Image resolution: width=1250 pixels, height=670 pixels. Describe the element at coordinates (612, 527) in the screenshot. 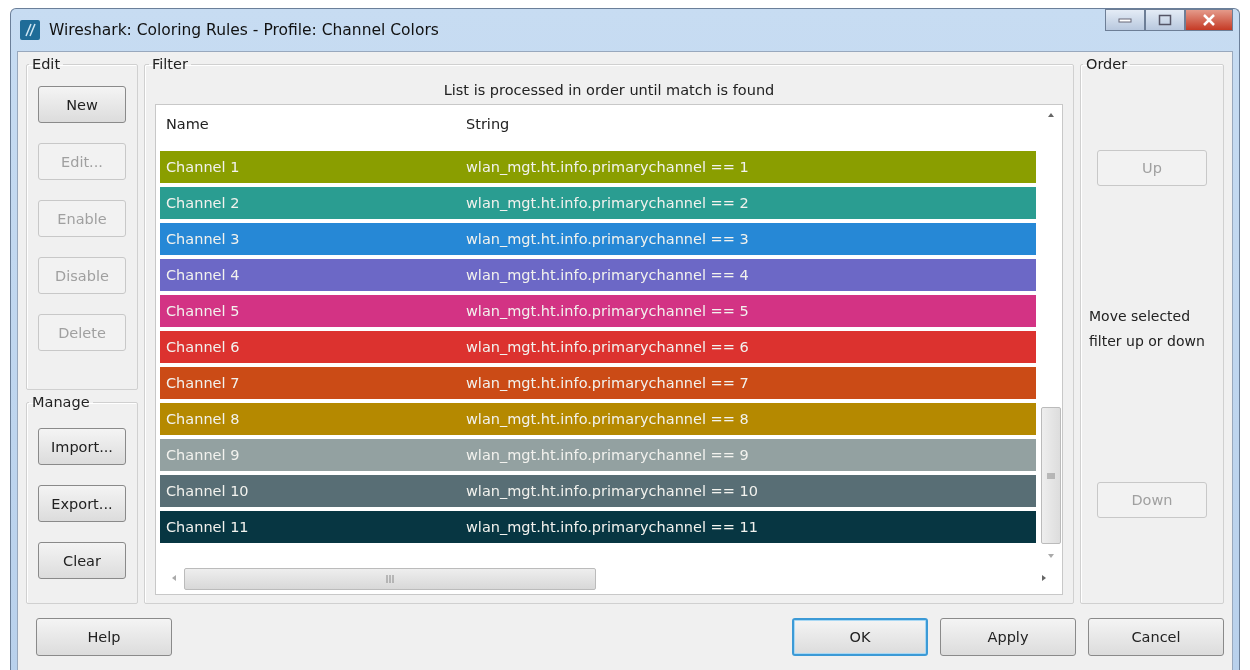

I see `rule-string: wlan_mgt.ht.info.primarychannel == 11` at that location.